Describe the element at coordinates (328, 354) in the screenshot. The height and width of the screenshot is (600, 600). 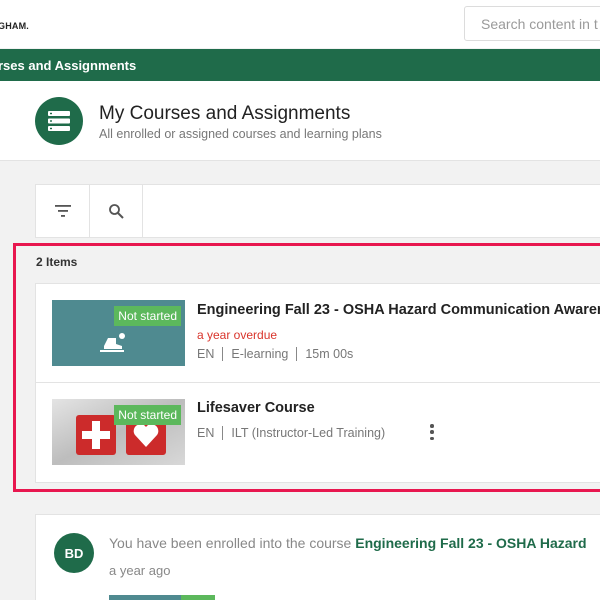
I see `course-duration: 15m 00s` at that location.